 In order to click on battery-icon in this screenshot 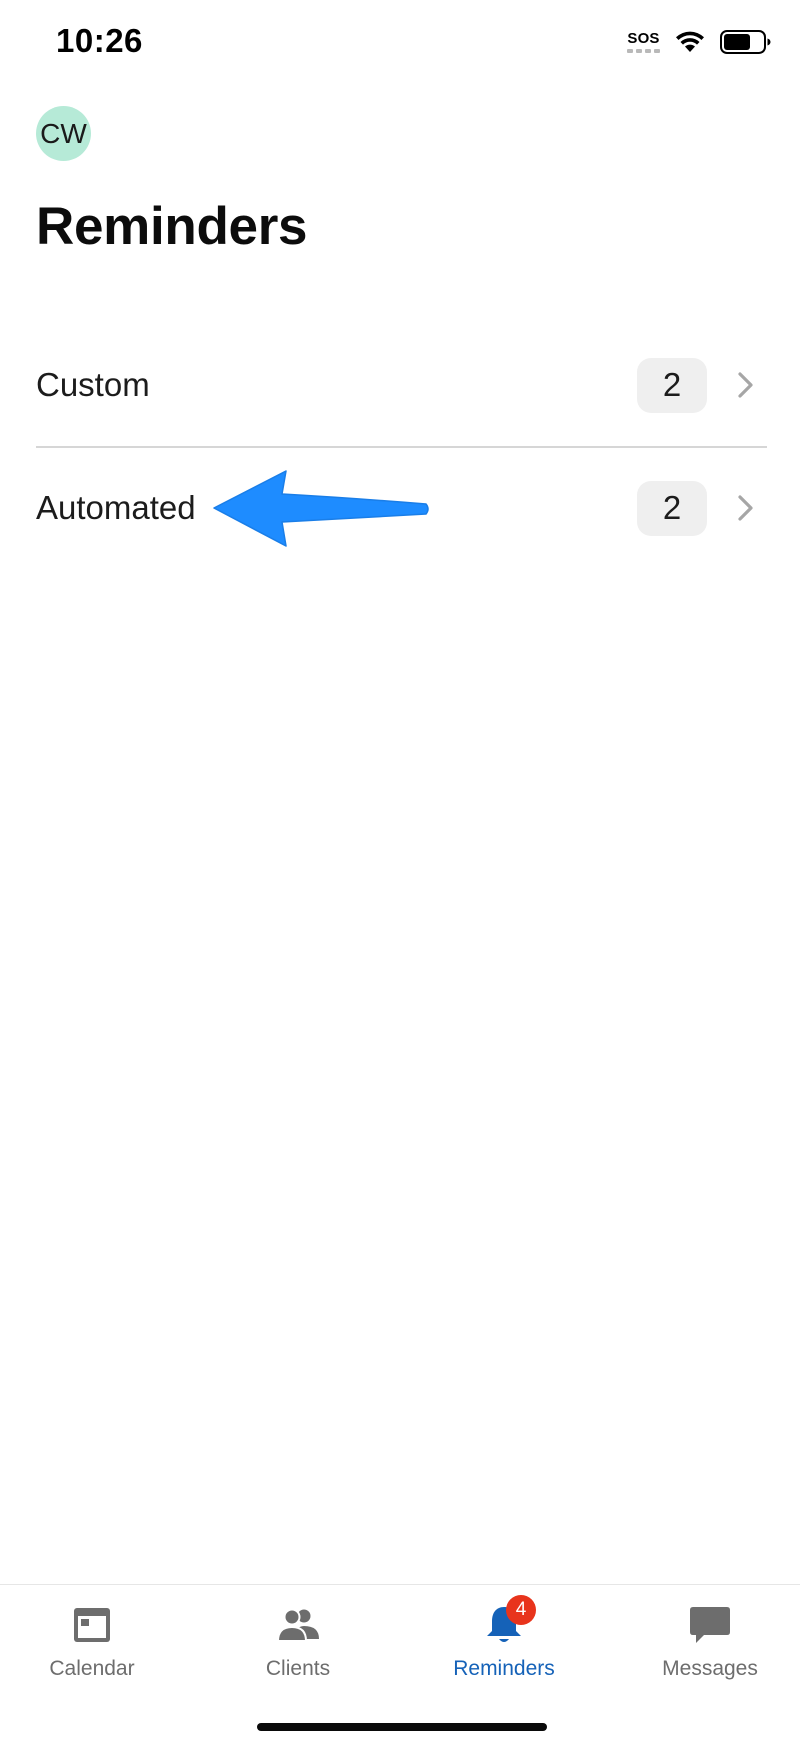, I will do `click(745, 42)`.